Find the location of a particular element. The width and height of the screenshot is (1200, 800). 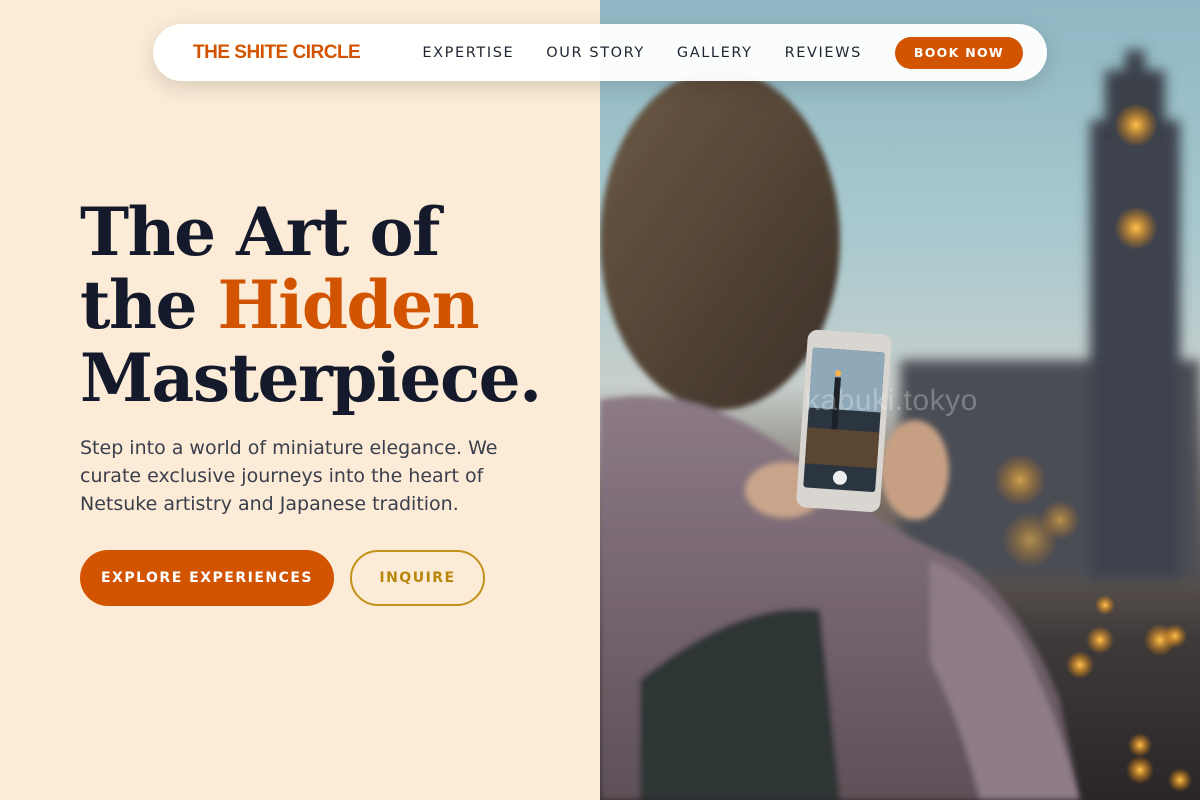

nav-link-reviews: REVIEWS is located at coordinates (823, 53).